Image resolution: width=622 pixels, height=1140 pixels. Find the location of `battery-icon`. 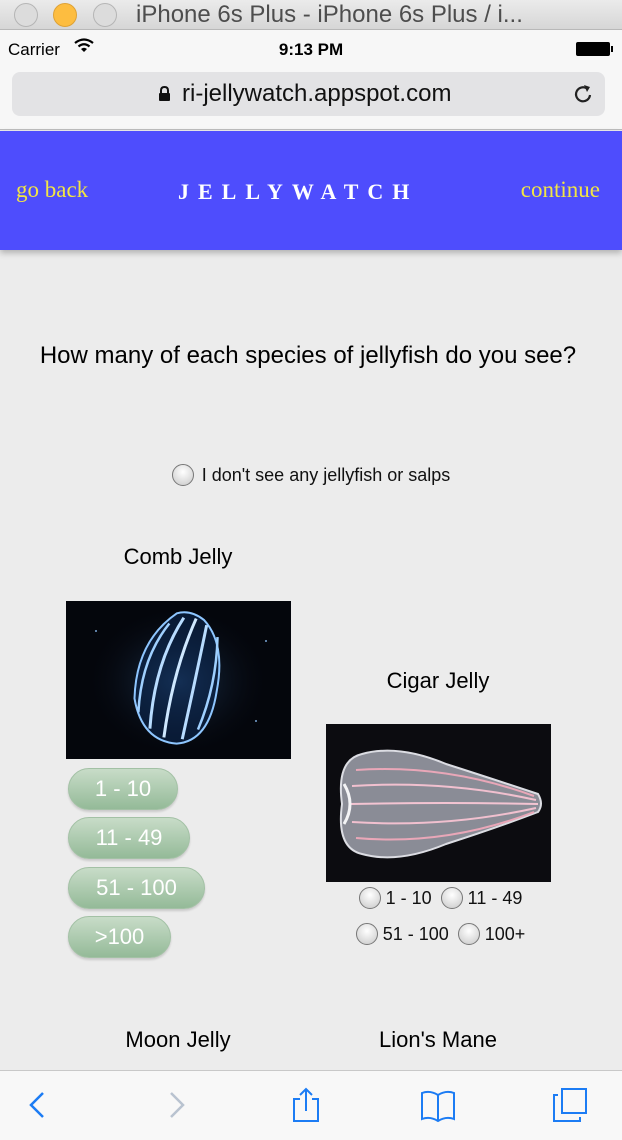

battery-icon is located at coordinates (594, 49).